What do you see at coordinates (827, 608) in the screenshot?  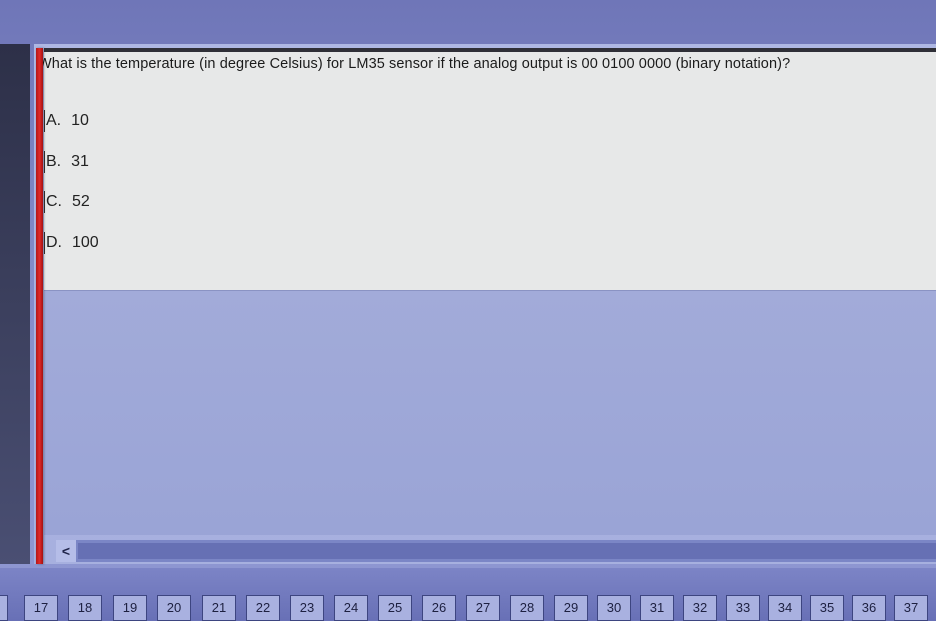 I see `page-button-35: 35` at bounding box center [827, 608].